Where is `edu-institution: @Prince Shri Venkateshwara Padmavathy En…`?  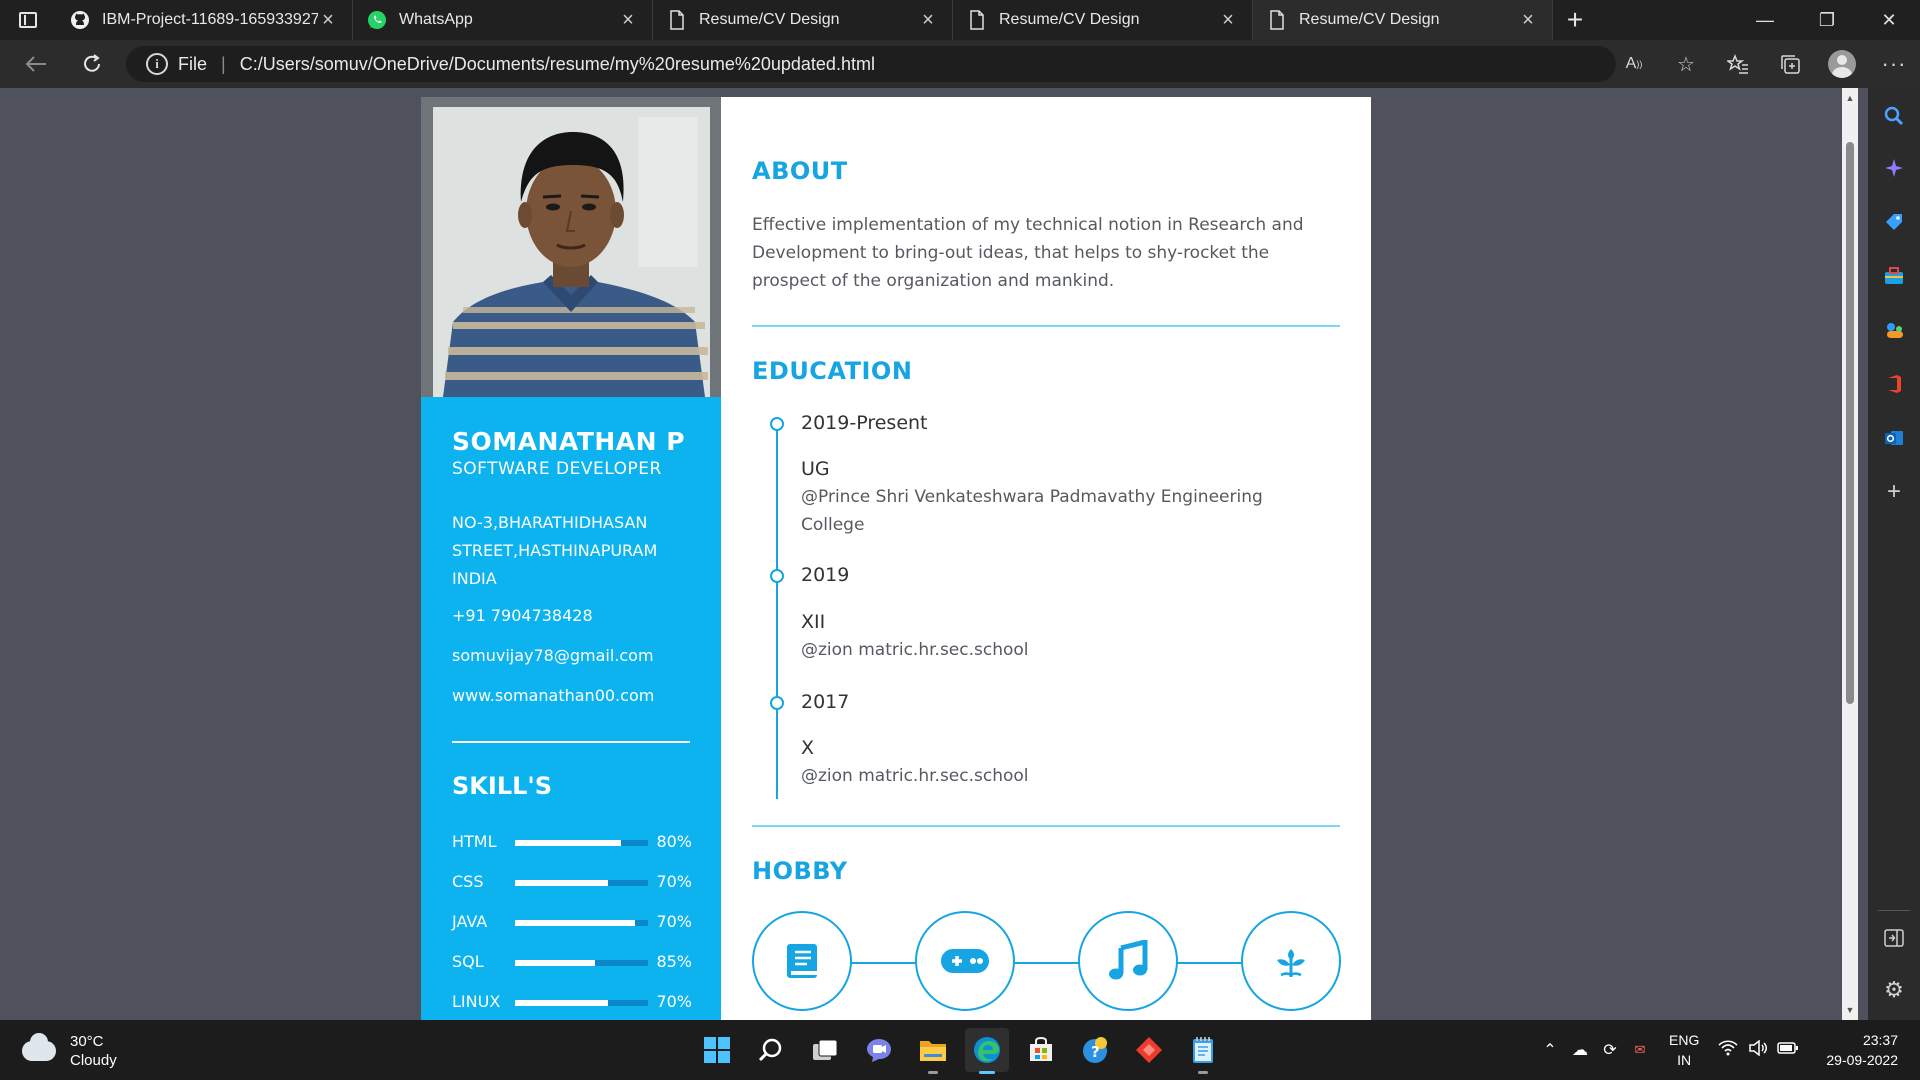 edu-institution: @Prince Shri Venkateshwara Padmavathy En… is located at coordinates (1032, 511).